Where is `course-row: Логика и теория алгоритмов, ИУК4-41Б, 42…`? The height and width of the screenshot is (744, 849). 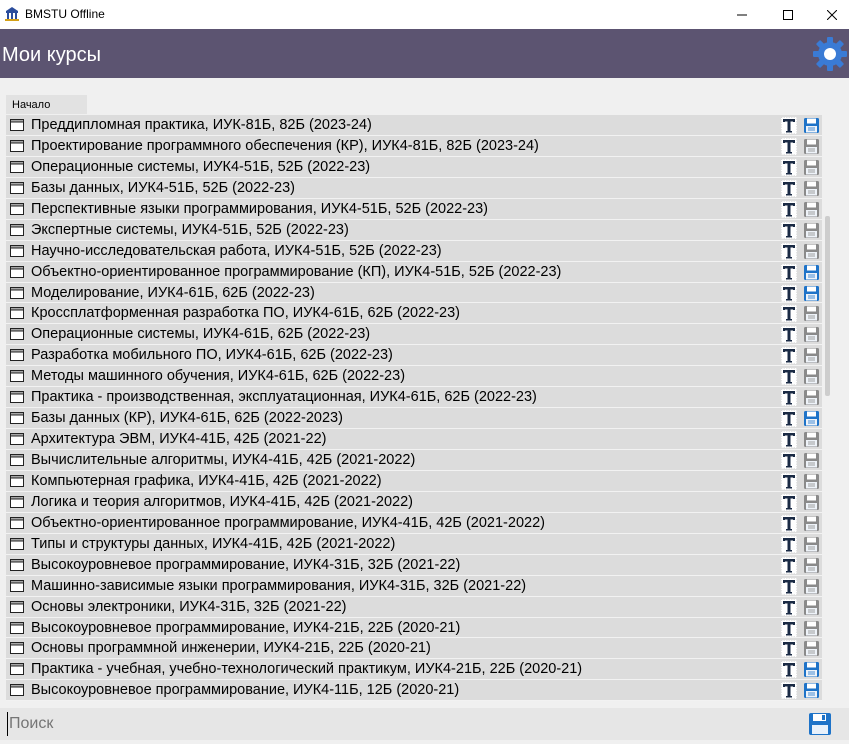 course-row: Логика и теория алгоритмов, ИУК4-41Б, 42… is located at coordinates (414, 502).